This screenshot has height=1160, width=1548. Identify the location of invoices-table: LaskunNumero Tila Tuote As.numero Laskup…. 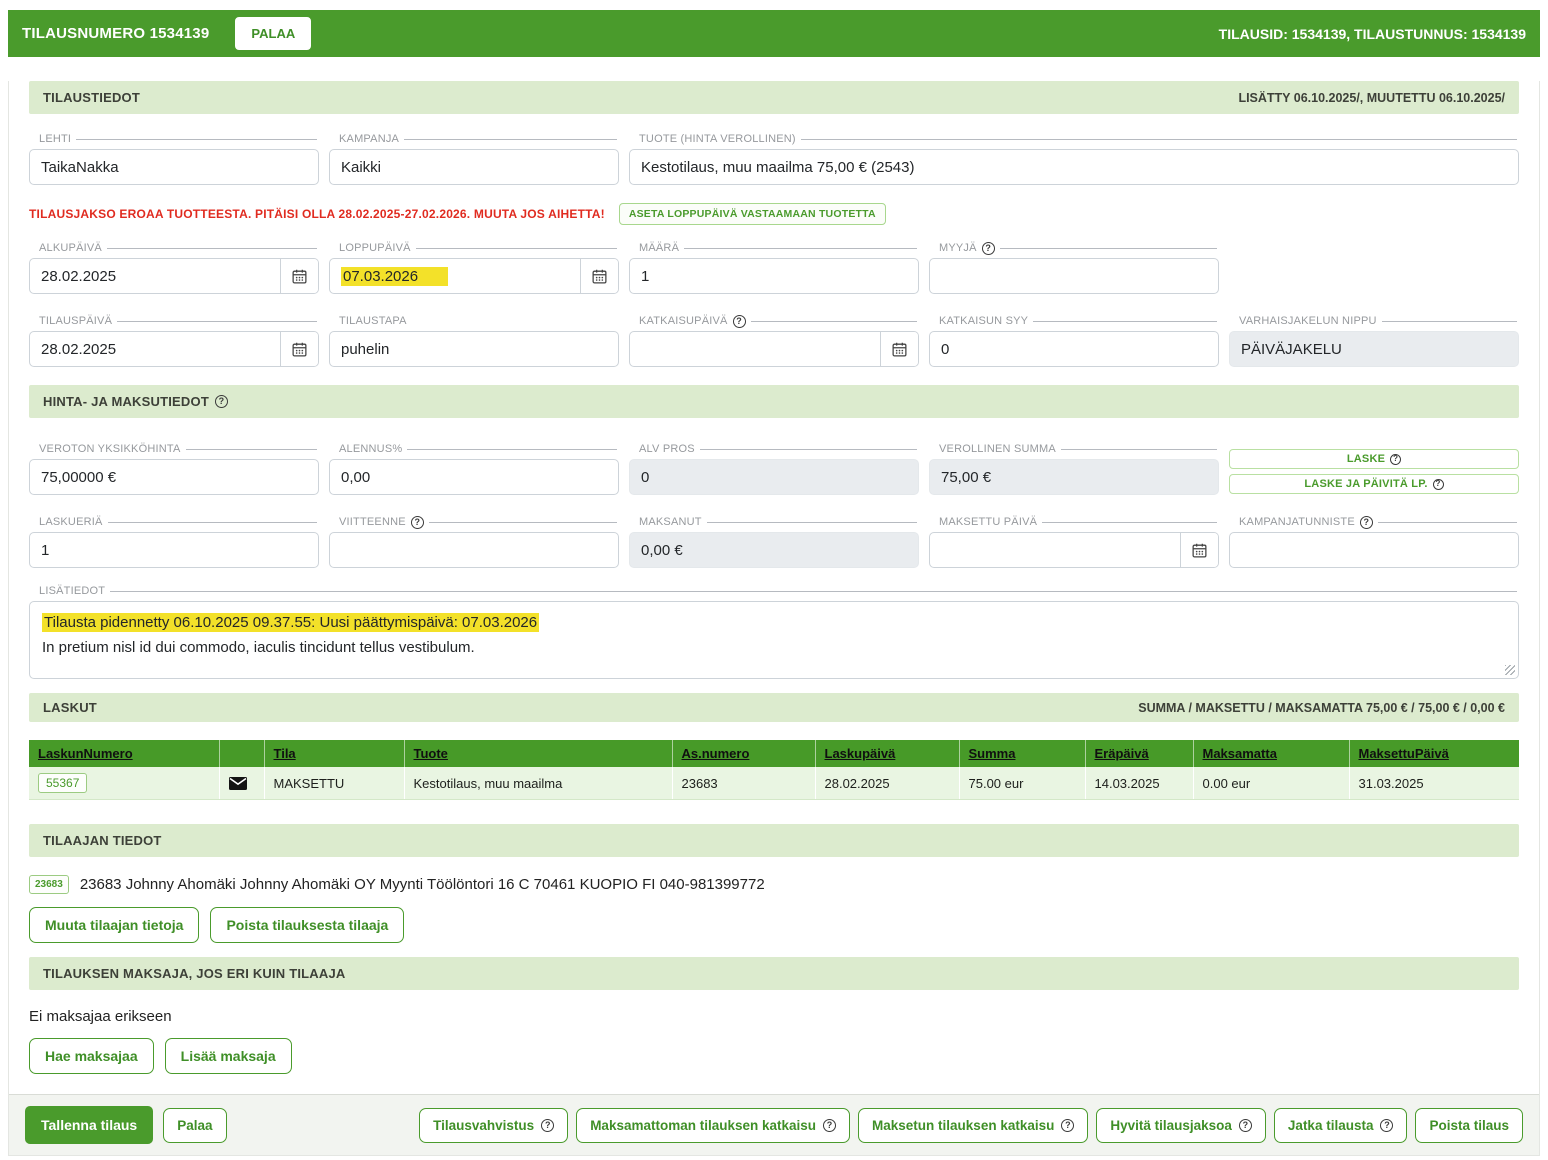
(774, 770).